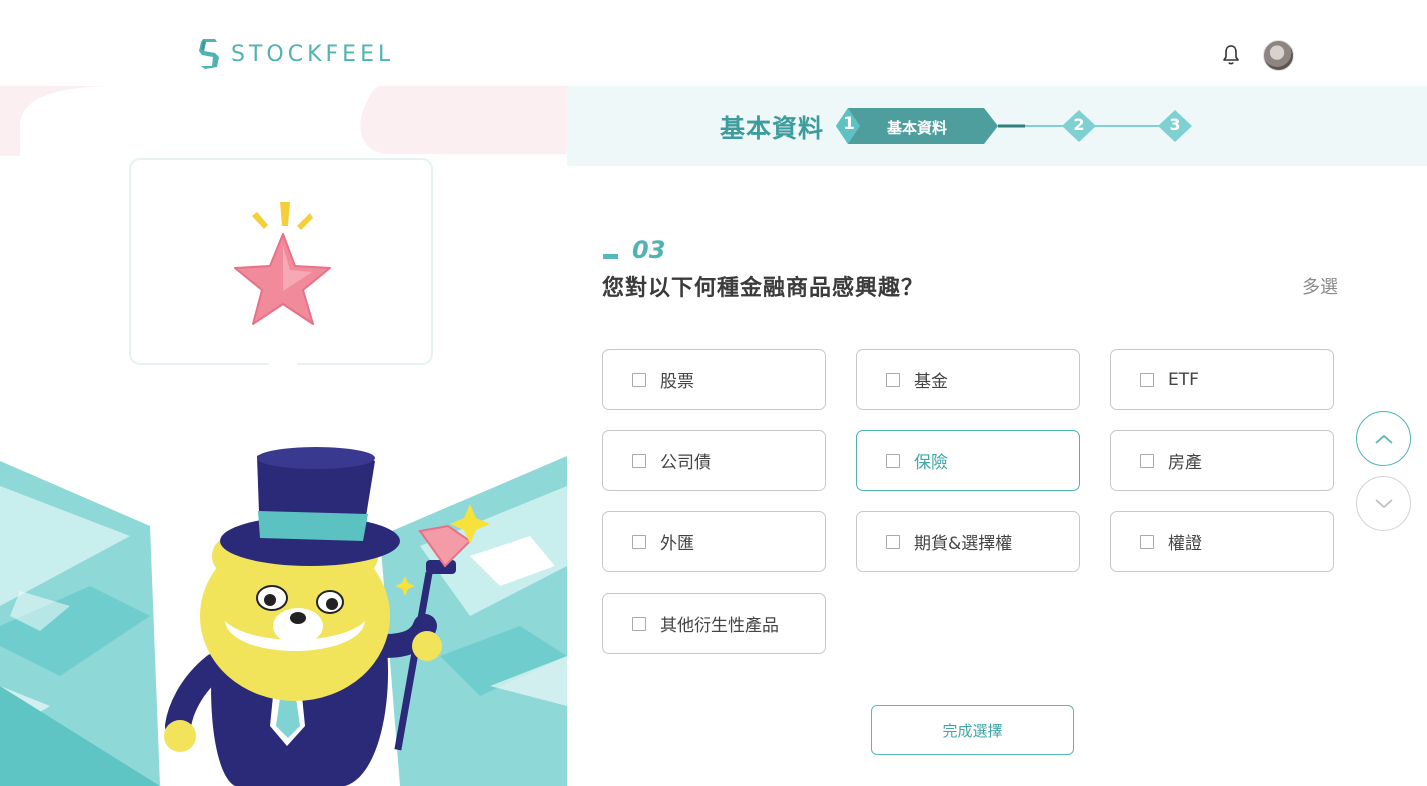 This screenshot has height=786, width=1427. Describe the element at coordinates (763, 288) in the screenshot. I see `question-title: 您對以下何種金融商品感興趣？` at that location.